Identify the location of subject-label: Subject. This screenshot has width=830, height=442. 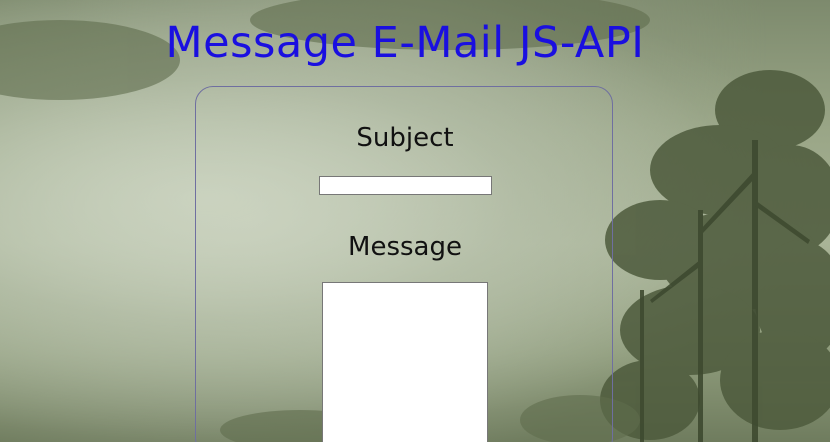
(405, 138).